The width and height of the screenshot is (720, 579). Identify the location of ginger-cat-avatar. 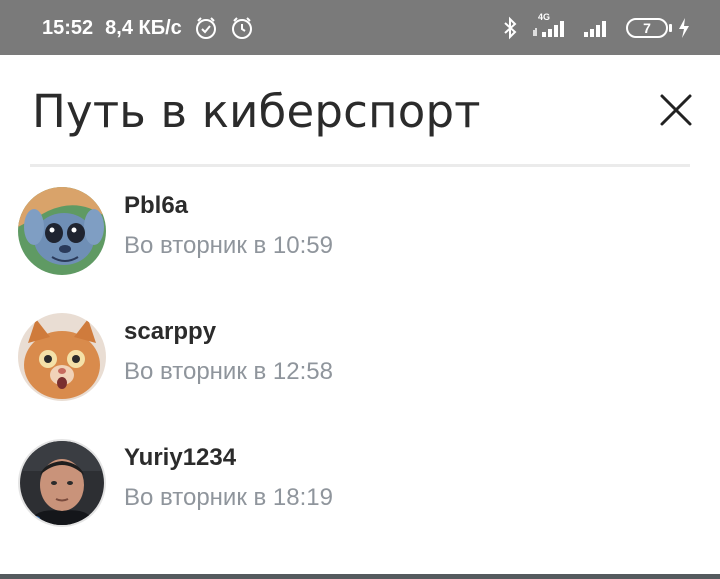
(62, 357).